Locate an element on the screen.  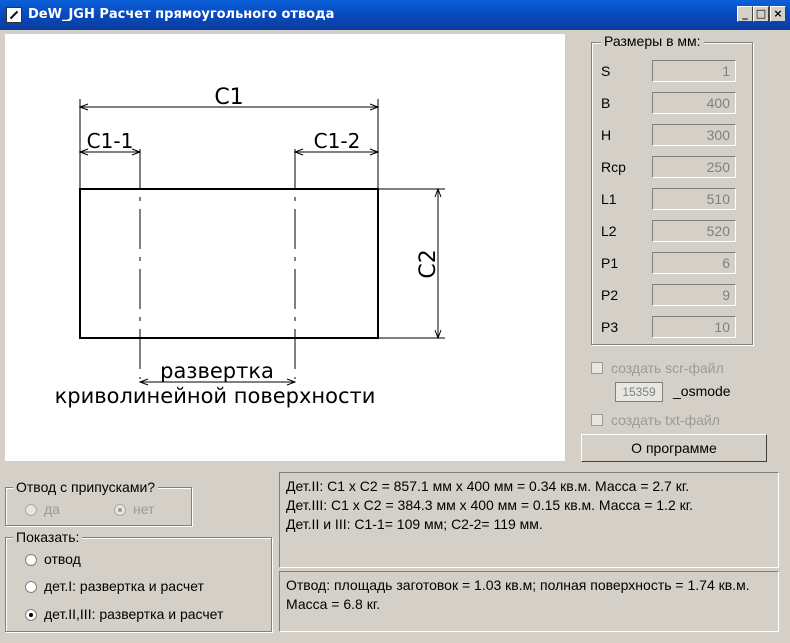
curved-surface-label: криволинейной поверхности is located at coordinates (215, 396).